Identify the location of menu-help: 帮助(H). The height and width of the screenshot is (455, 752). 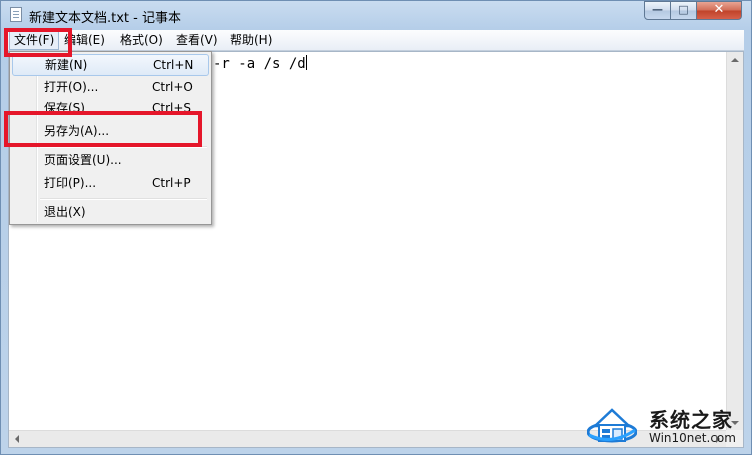
(251, 40).